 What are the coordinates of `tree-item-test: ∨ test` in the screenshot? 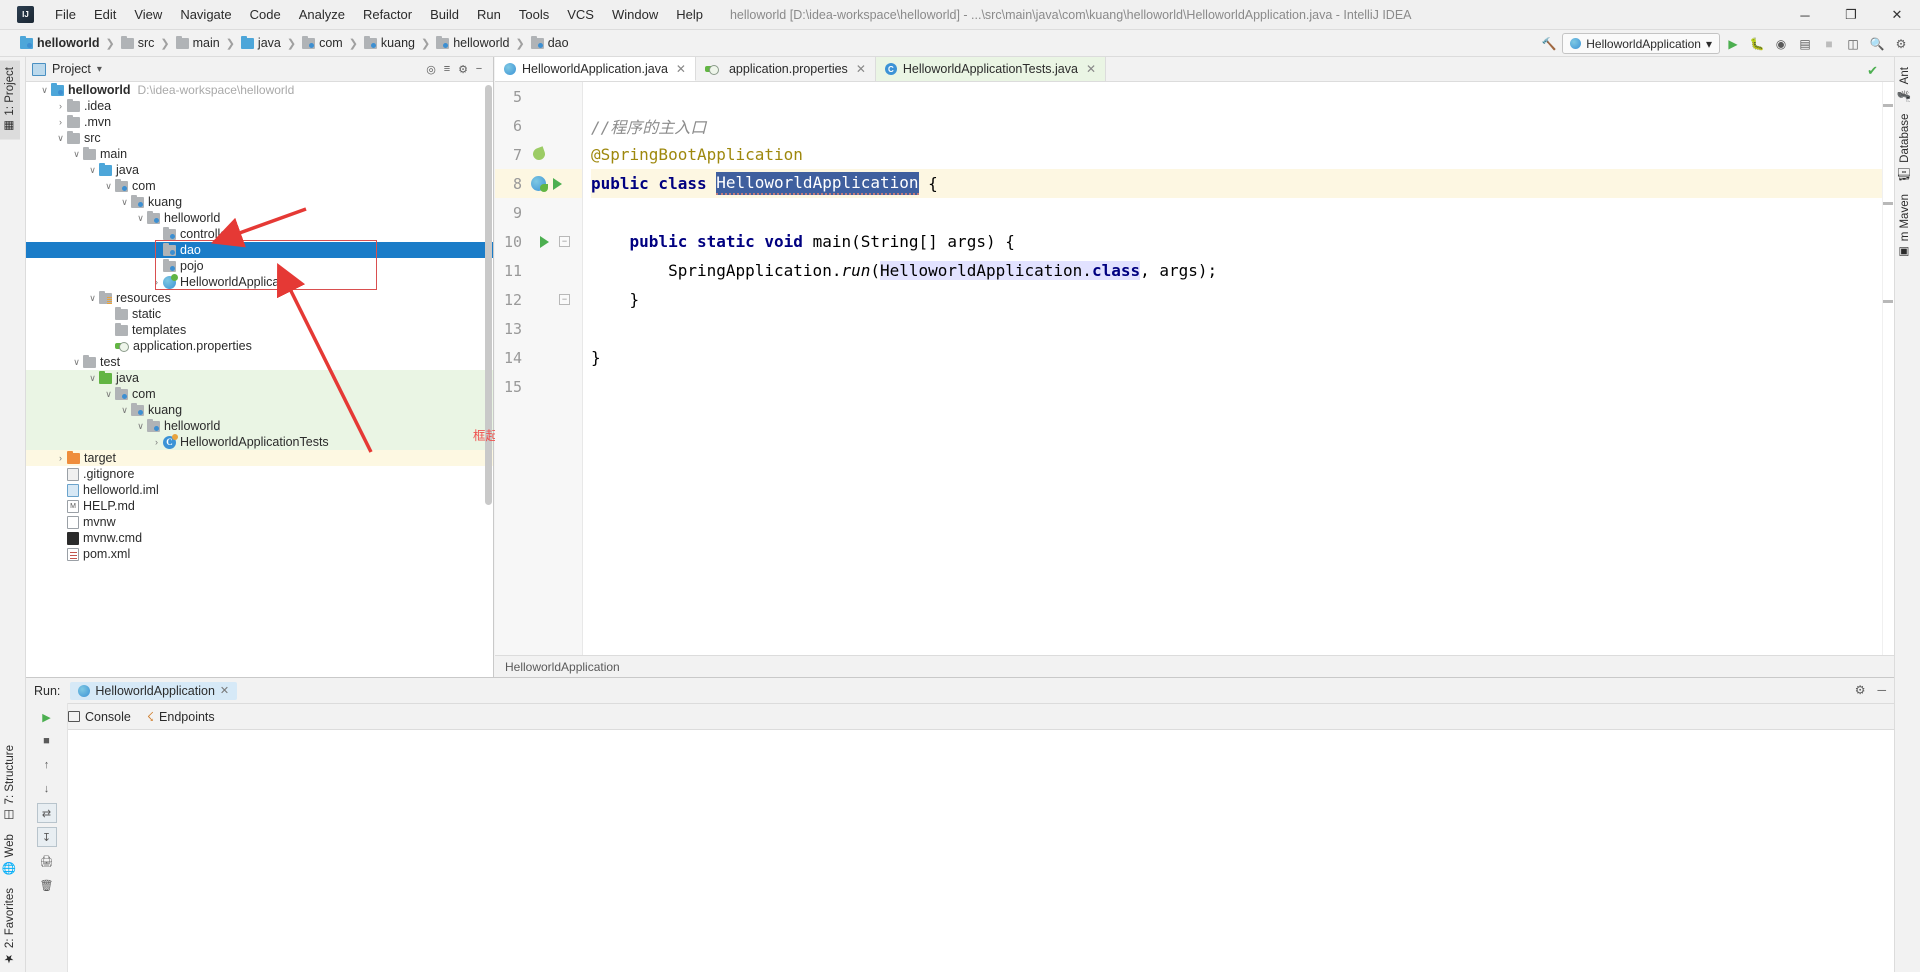 It's located at (259, 362).